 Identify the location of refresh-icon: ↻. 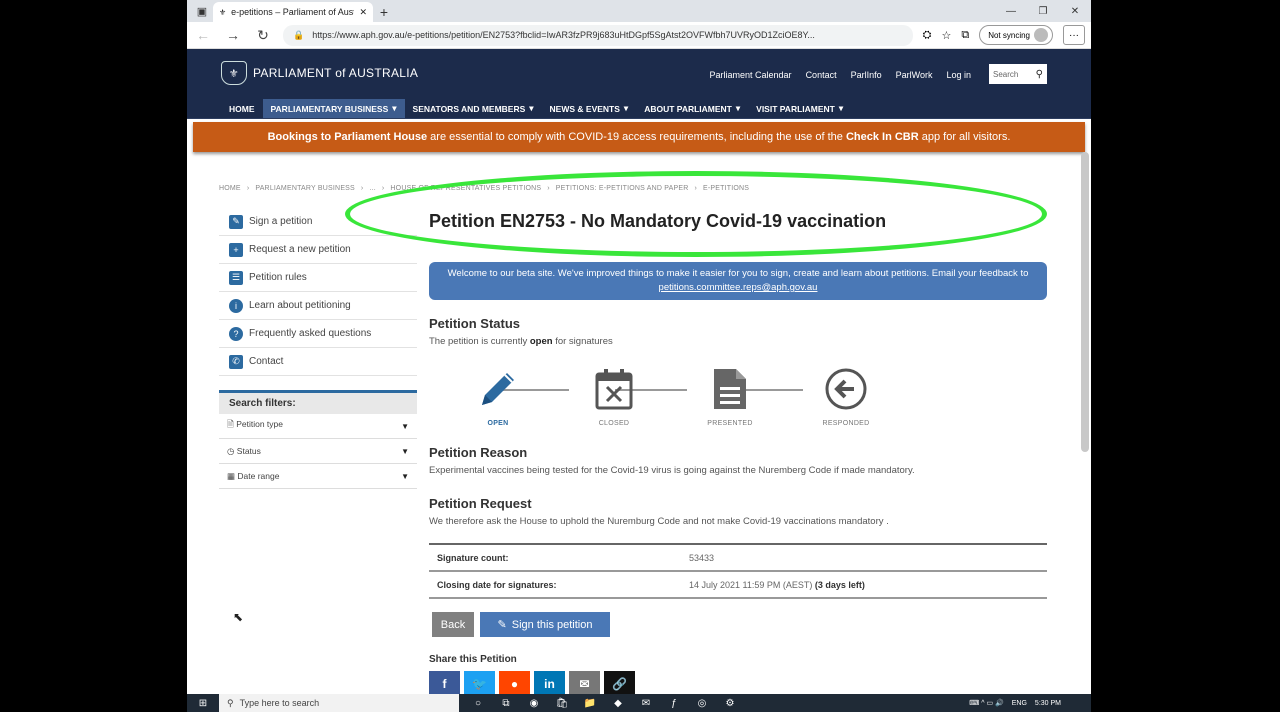
(263, 35).